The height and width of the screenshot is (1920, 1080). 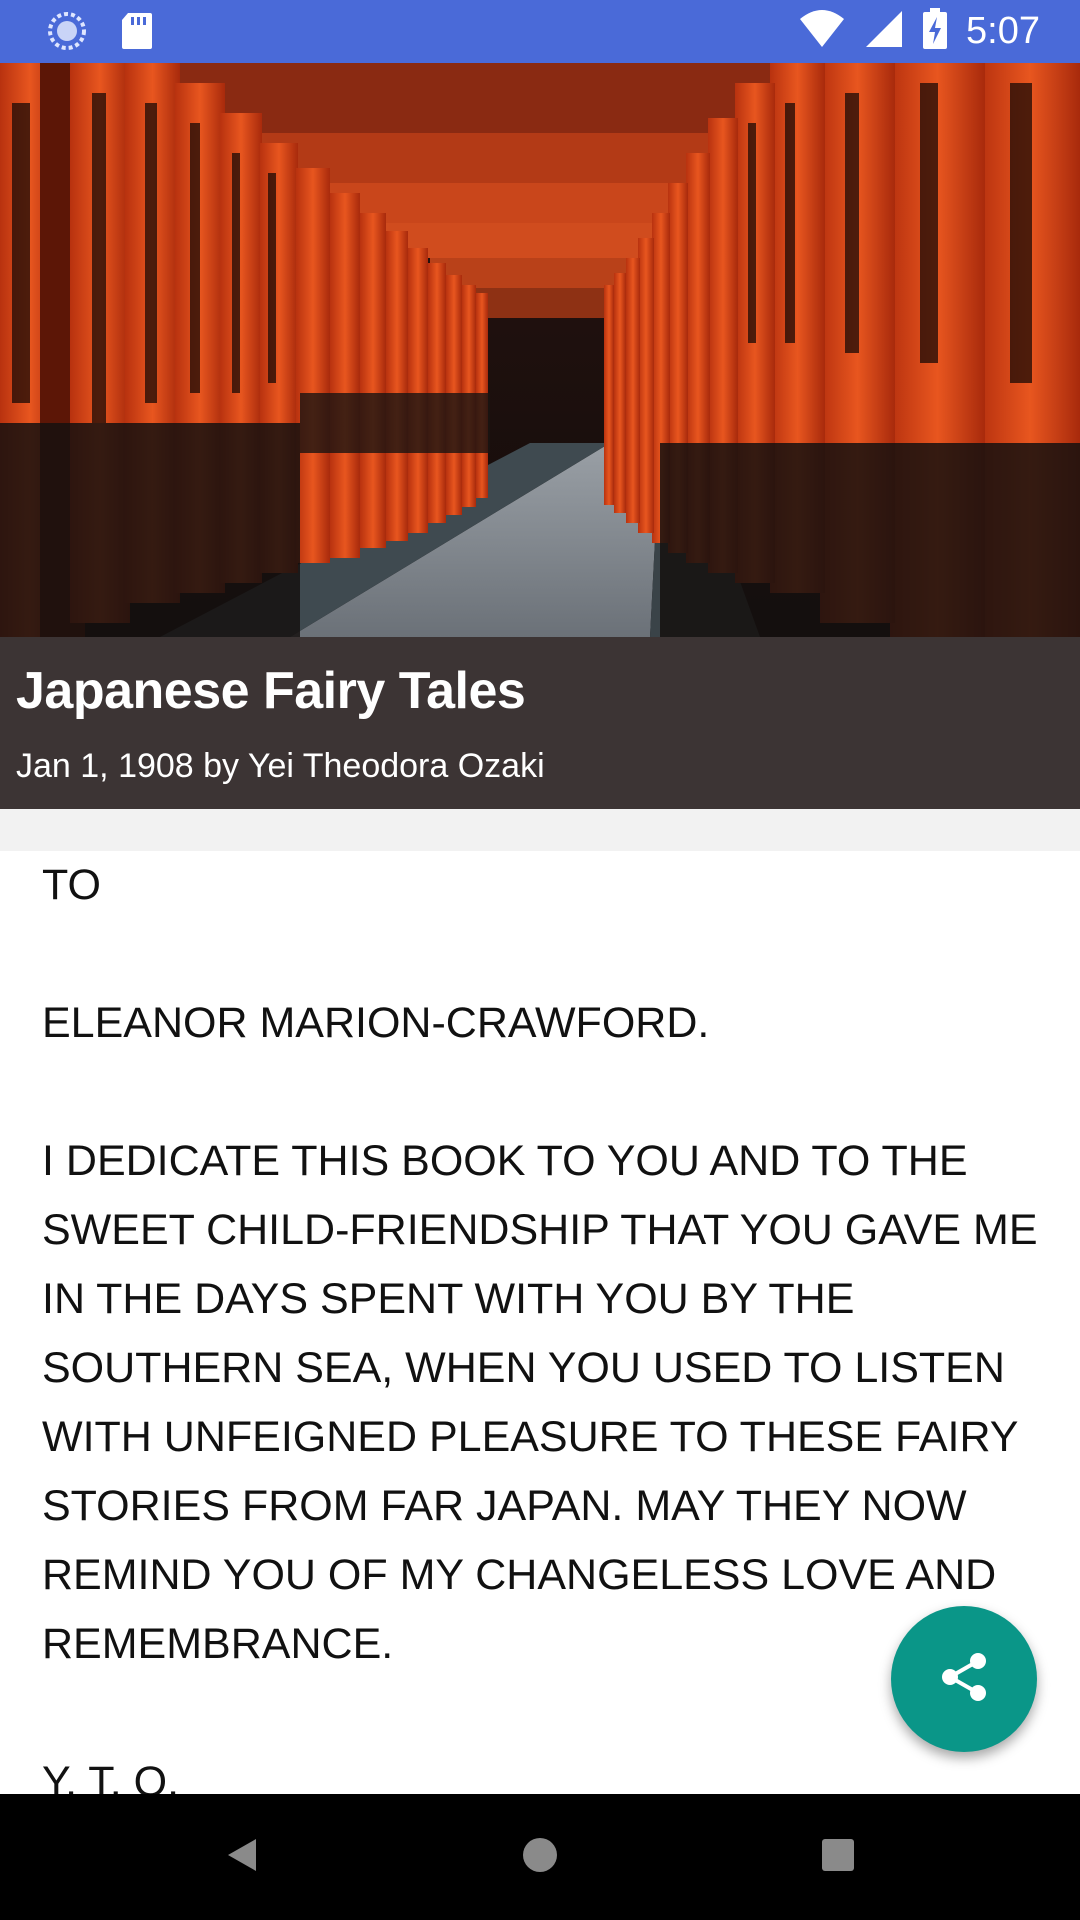 I want to click on back-button, so click(x=242, y=1857).